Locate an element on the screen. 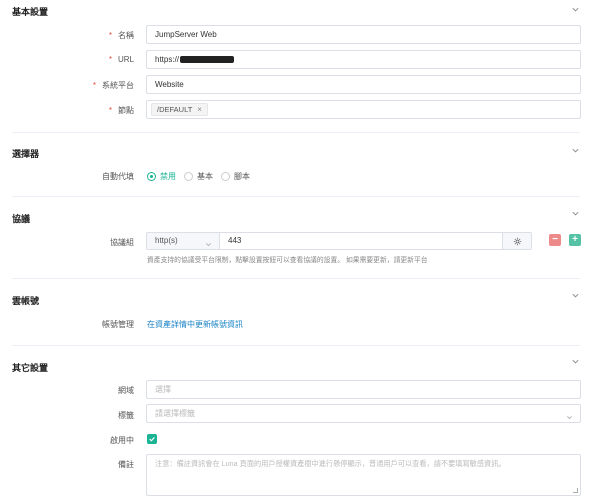  collapse-cloud-chevron-icon is located at coordinates (575, 295).